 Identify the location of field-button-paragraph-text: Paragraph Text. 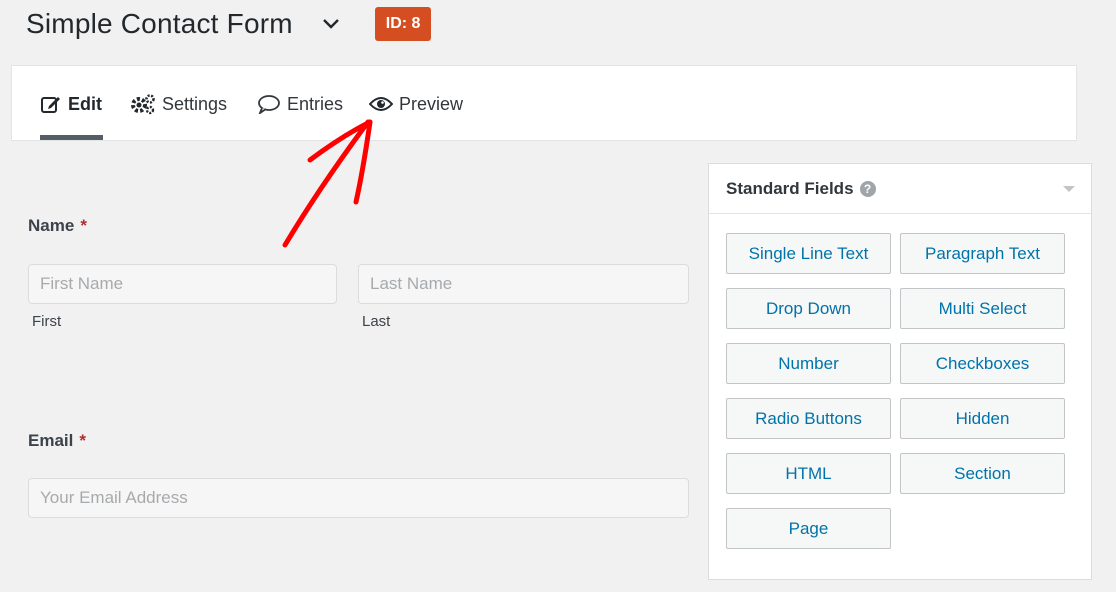
(982, 253).